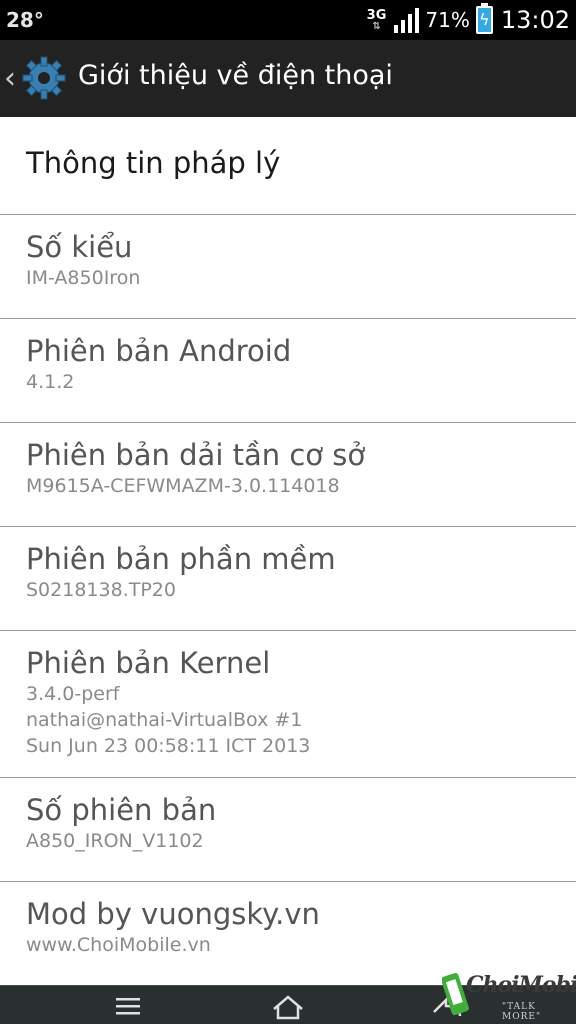  I want to click on item-title: Thông tin pháp lý, so click(153, 163).